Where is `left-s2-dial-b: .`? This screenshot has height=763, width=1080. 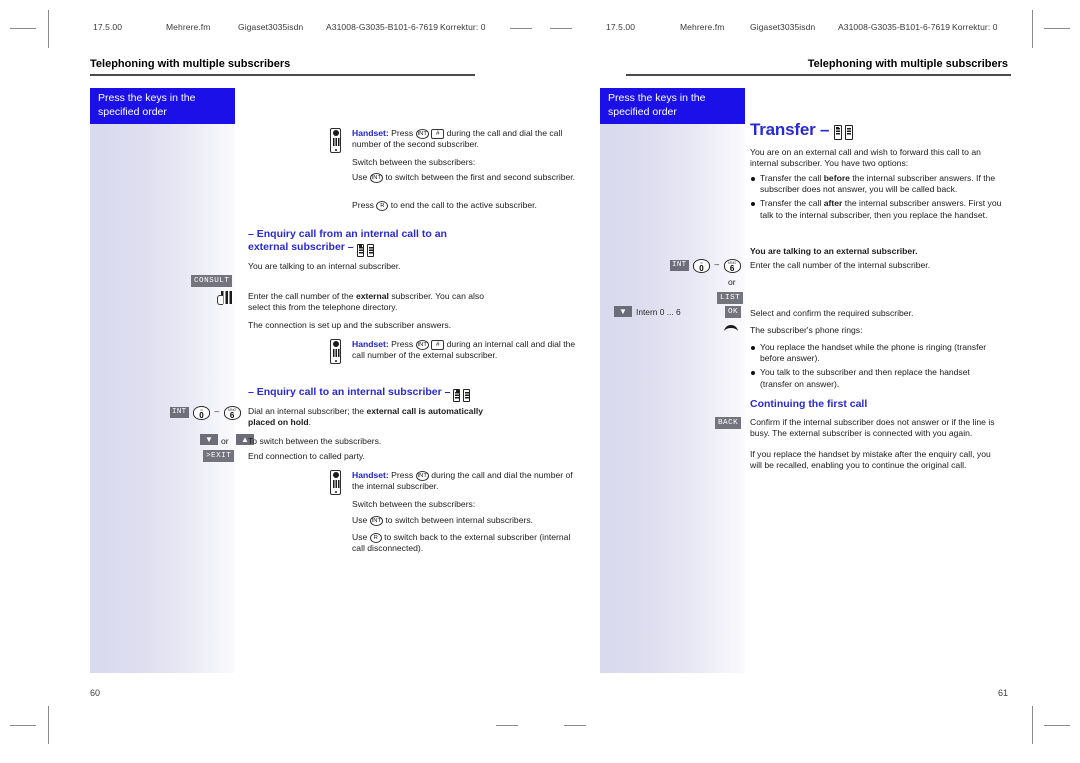
left-s2-dial-b: . is located at coordinates (310, 422).